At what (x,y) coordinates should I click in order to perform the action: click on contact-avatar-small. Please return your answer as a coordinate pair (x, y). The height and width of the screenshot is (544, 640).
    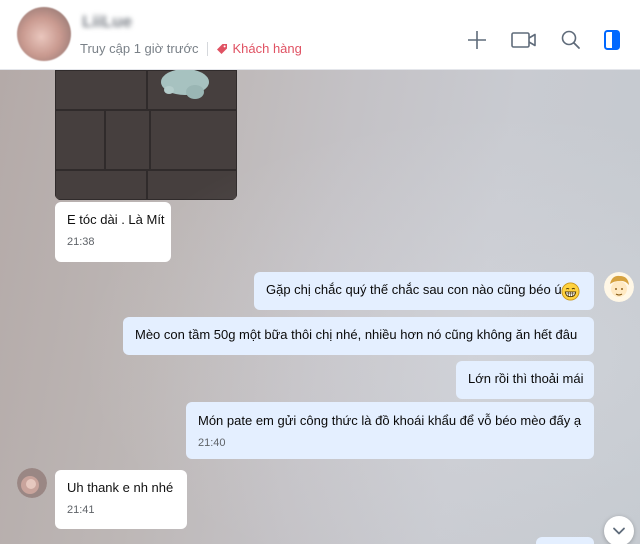
    Looking at the image, I should click on (32, 483).